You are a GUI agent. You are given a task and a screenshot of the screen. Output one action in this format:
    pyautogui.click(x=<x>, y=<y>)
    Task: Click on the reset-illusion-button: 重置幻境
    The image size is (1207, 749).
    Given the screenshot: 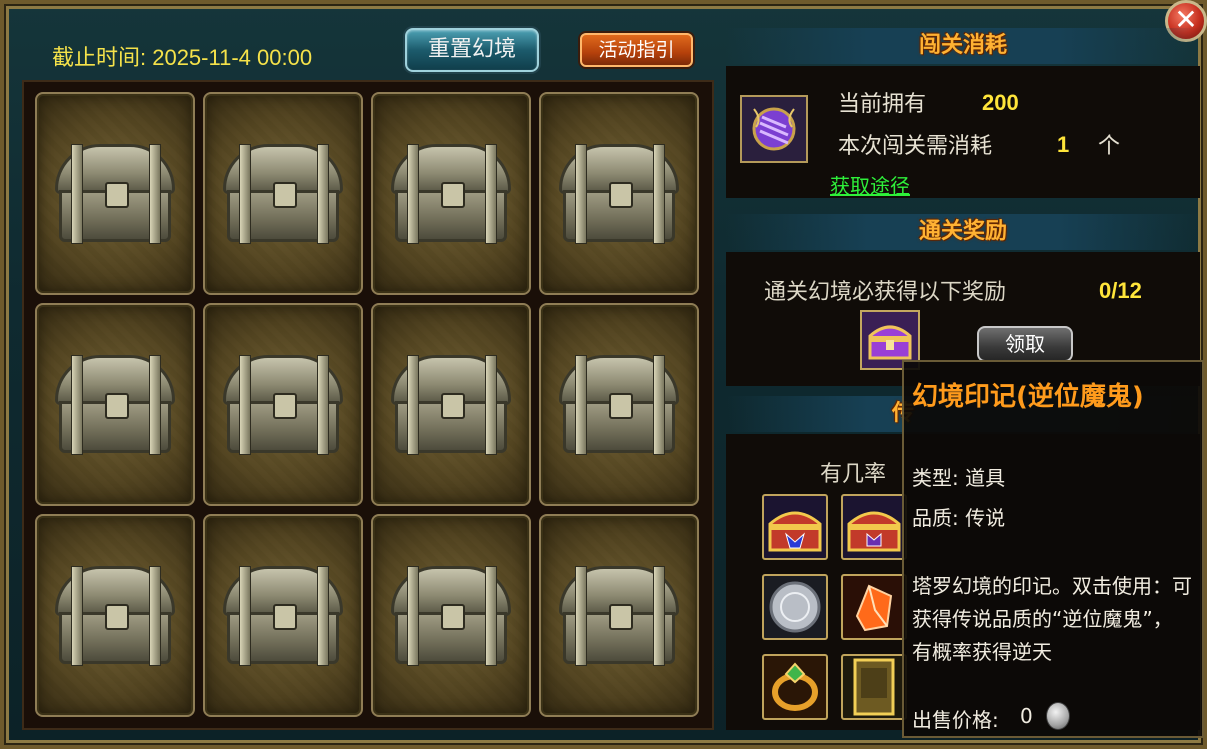 What is the action you would take?
    pyautogui.click(x=472, y=50)
    